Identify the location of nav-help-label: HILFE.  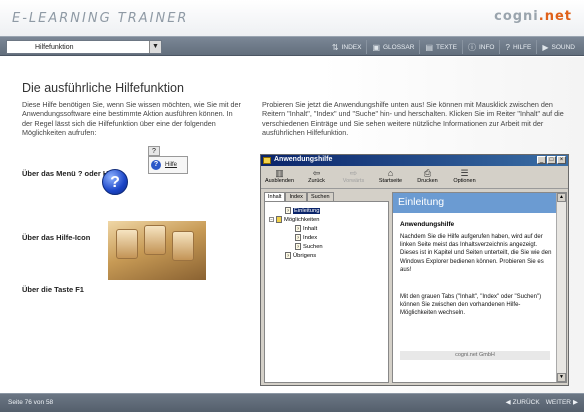
(522, 47).